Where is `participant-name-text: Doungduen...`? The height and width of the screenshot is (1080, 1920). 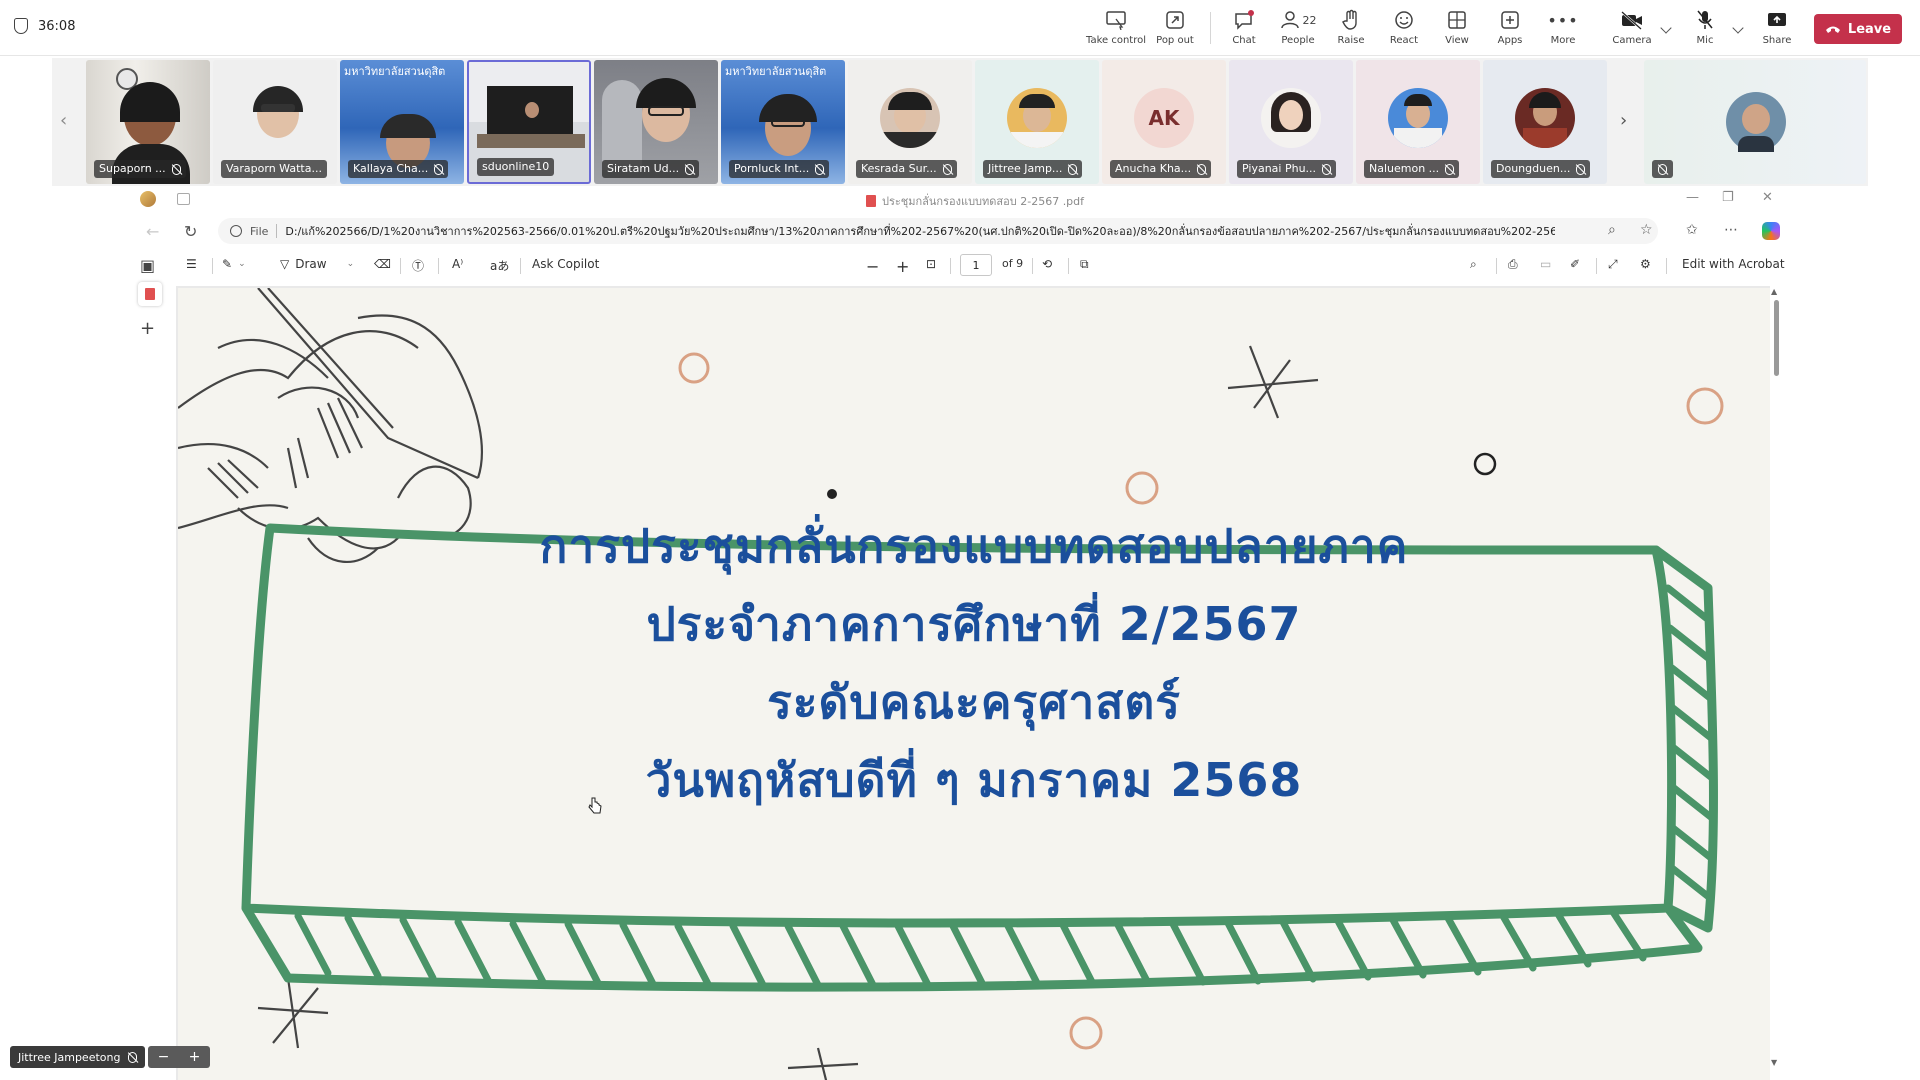 participant-name-text: Doungduen... is located at coordinates (1533, 168).